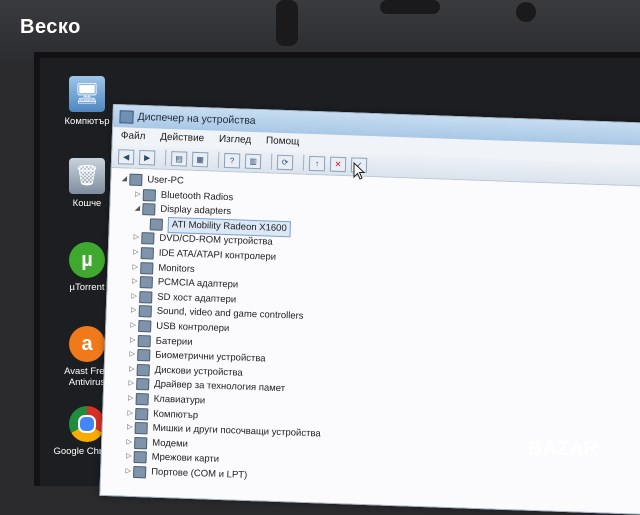 The width and height of the screenshot is (640, 515). Describe the element at coordinates (283, 141) in the screenshot. I see `menu-help: Помощ` at that location.